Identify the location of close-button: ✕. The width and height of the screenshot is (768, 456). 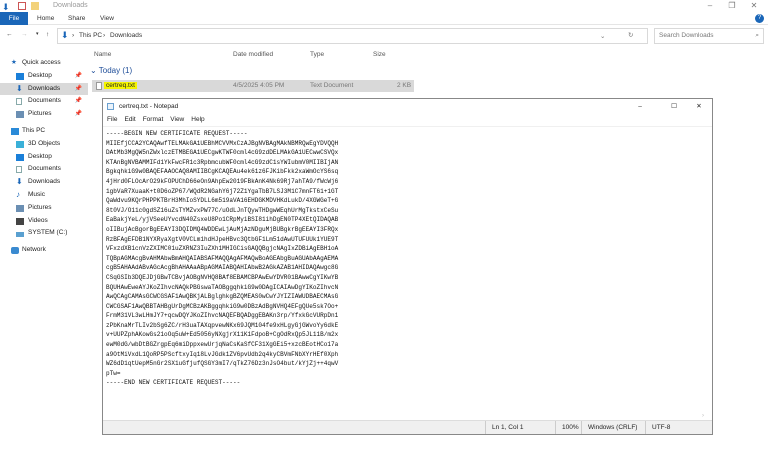
(754, 6).